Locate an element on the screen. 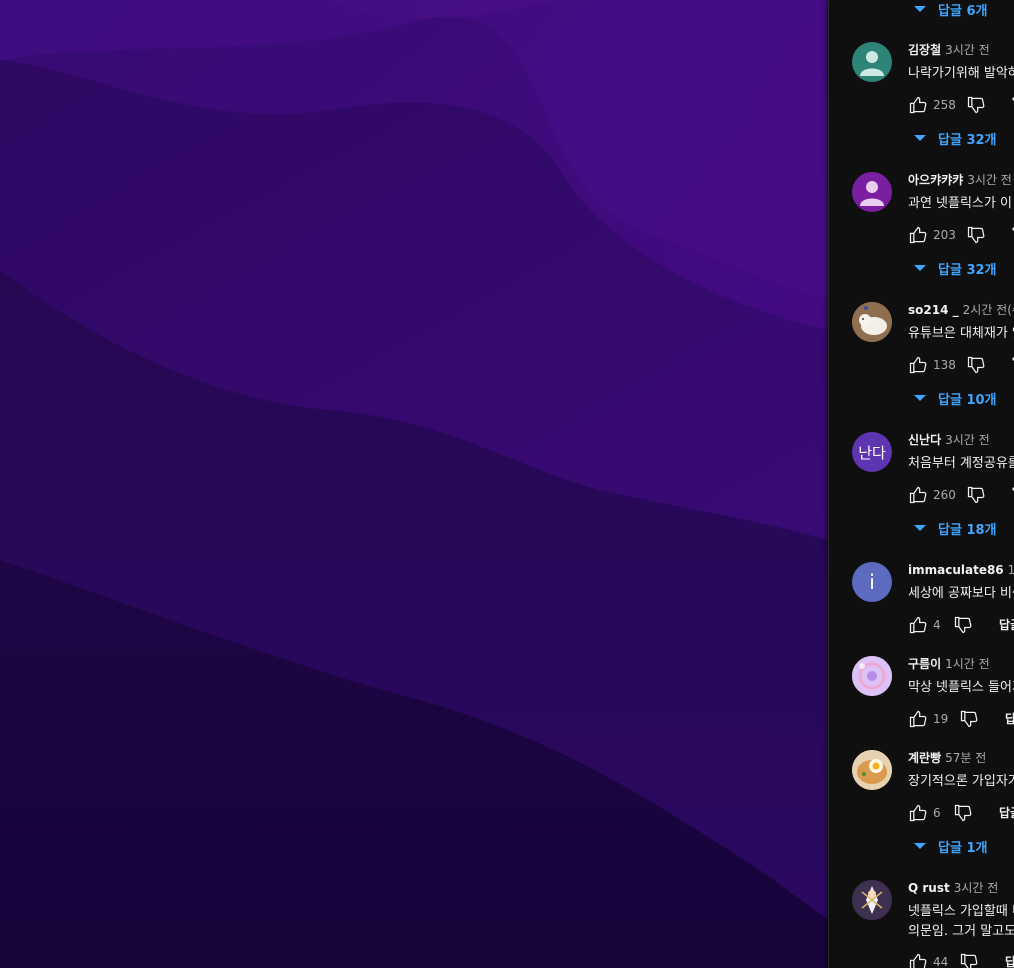 Image resolution: width=1014 pixels, height=968 pixels. comment-time: 1시 is located at coordinates (1011, 570).